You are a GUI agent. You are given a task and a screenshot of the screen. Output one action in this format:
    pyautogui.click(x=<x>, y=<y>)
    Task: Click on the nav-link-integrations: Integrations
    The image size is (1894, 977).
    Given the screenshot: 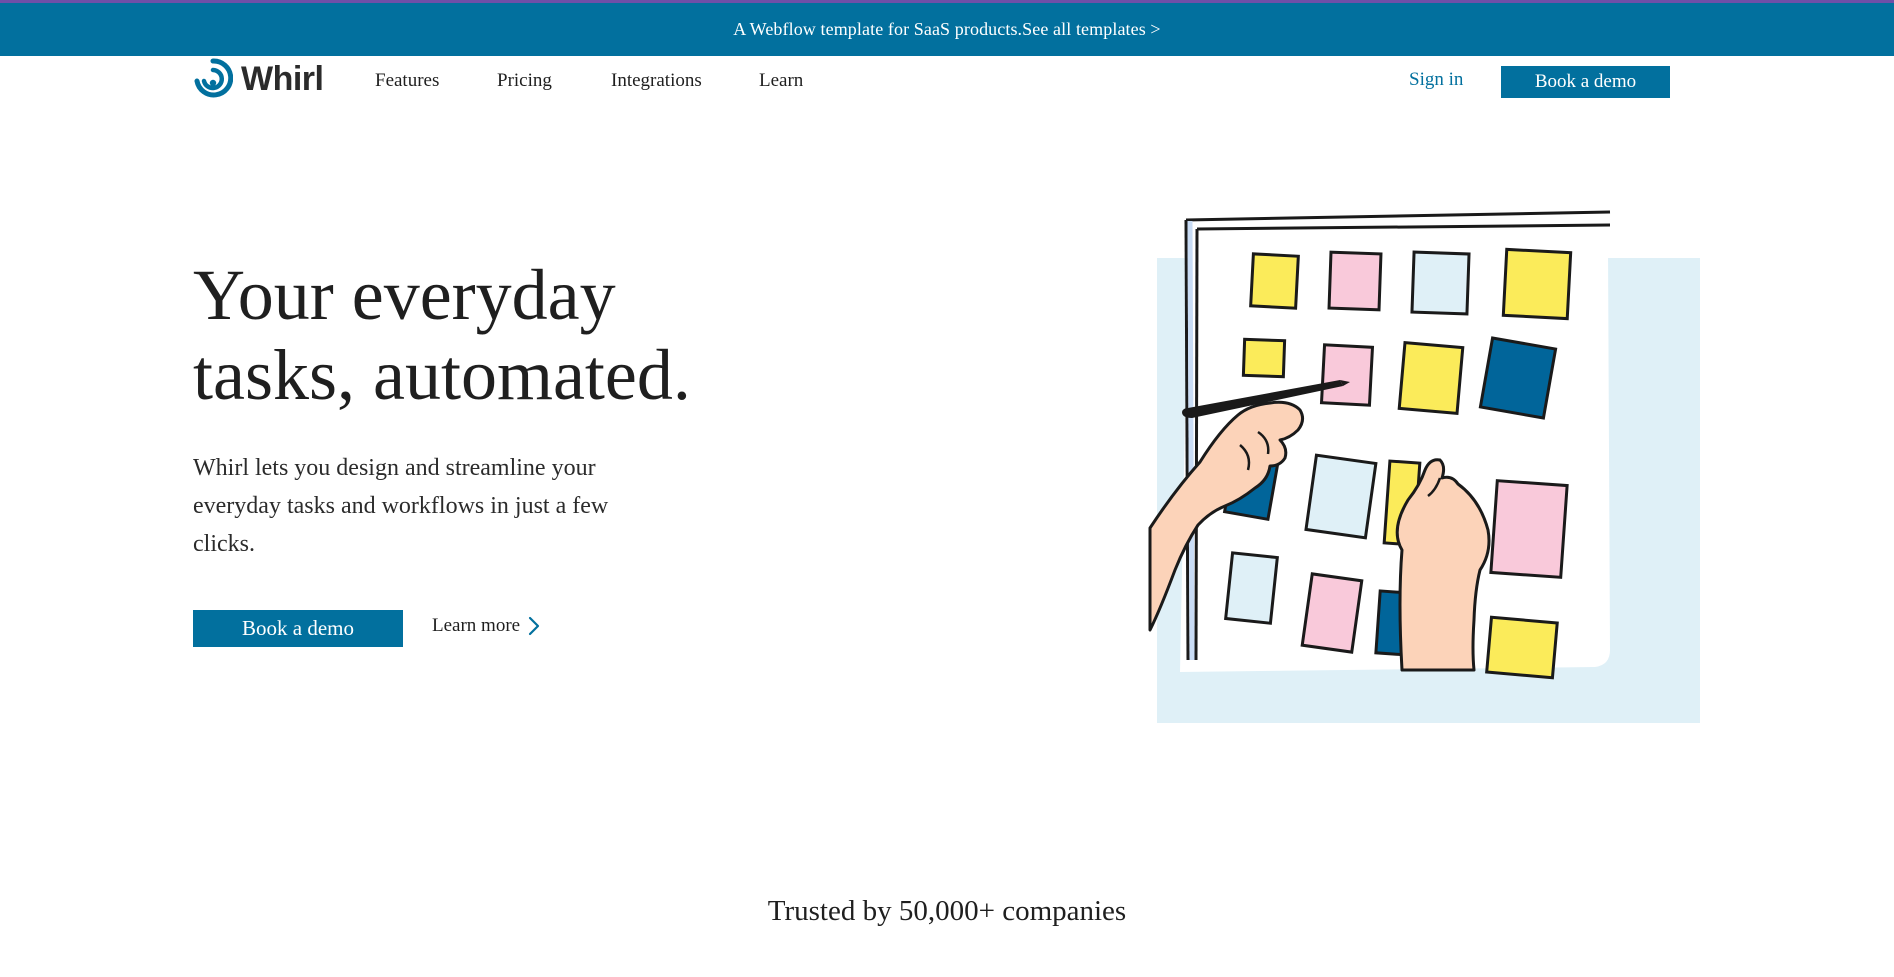 What is the action you would take?
    pyautogui.click(x=656, y=81)
    